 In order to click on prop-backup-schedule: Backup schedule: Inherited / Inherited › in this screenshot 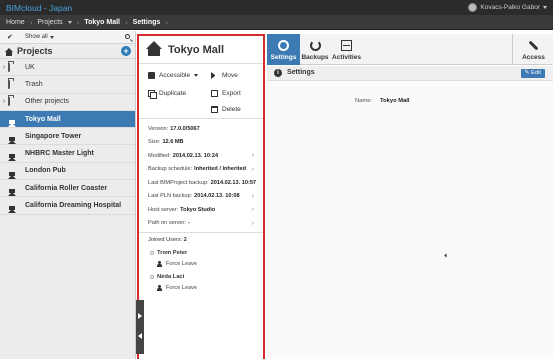, I will do `click(201, 170)`.